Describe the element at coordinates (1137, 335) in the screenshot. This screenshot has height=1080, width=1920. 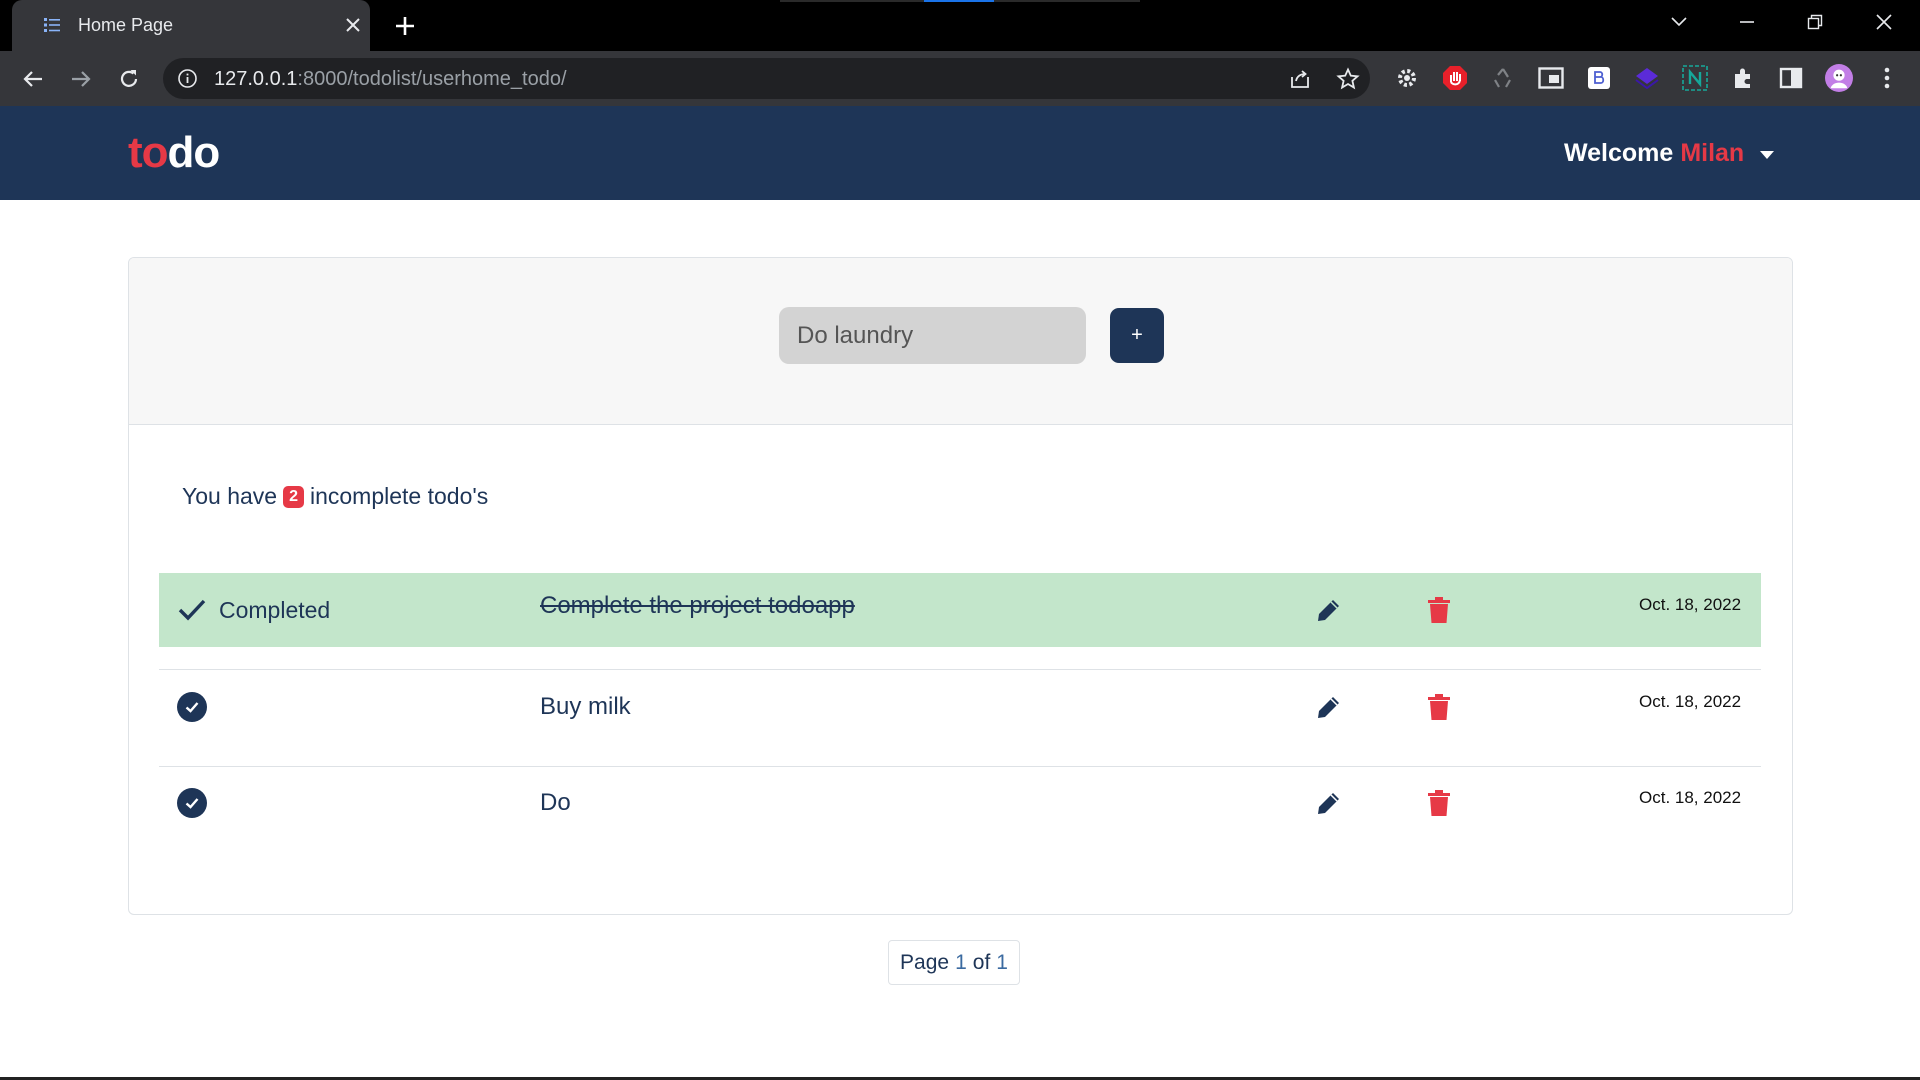
I see `add-task-button: +` at that location.